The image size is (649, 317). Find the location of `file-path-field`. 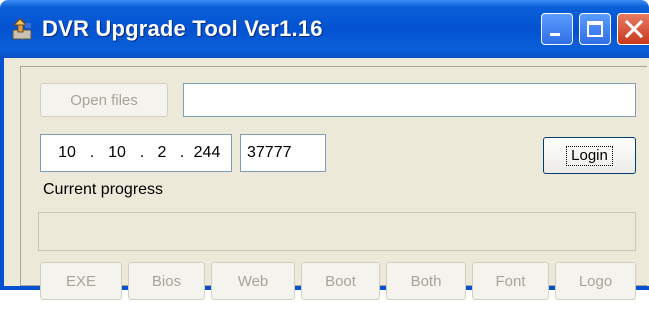

file-path-field is located at coordinates (409, 100).